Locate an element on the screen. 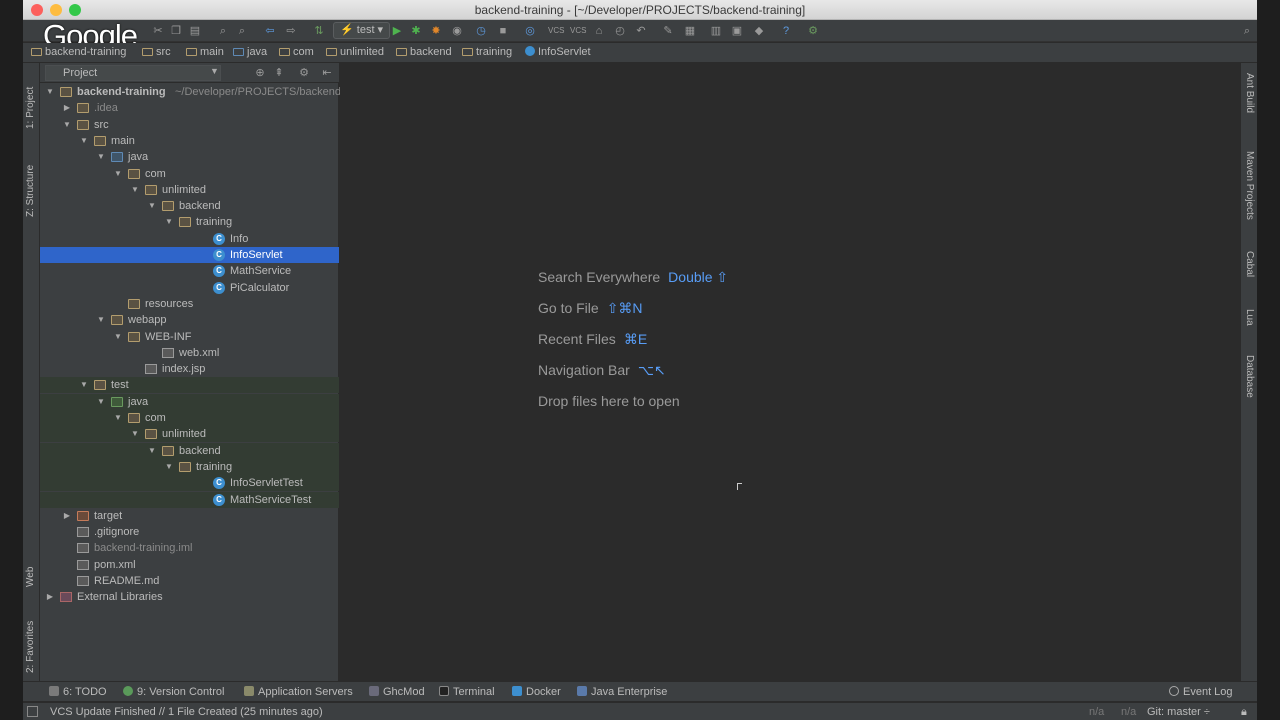  tool-tab-ghcmod: GhcMod is located at coordinates (397, 692).